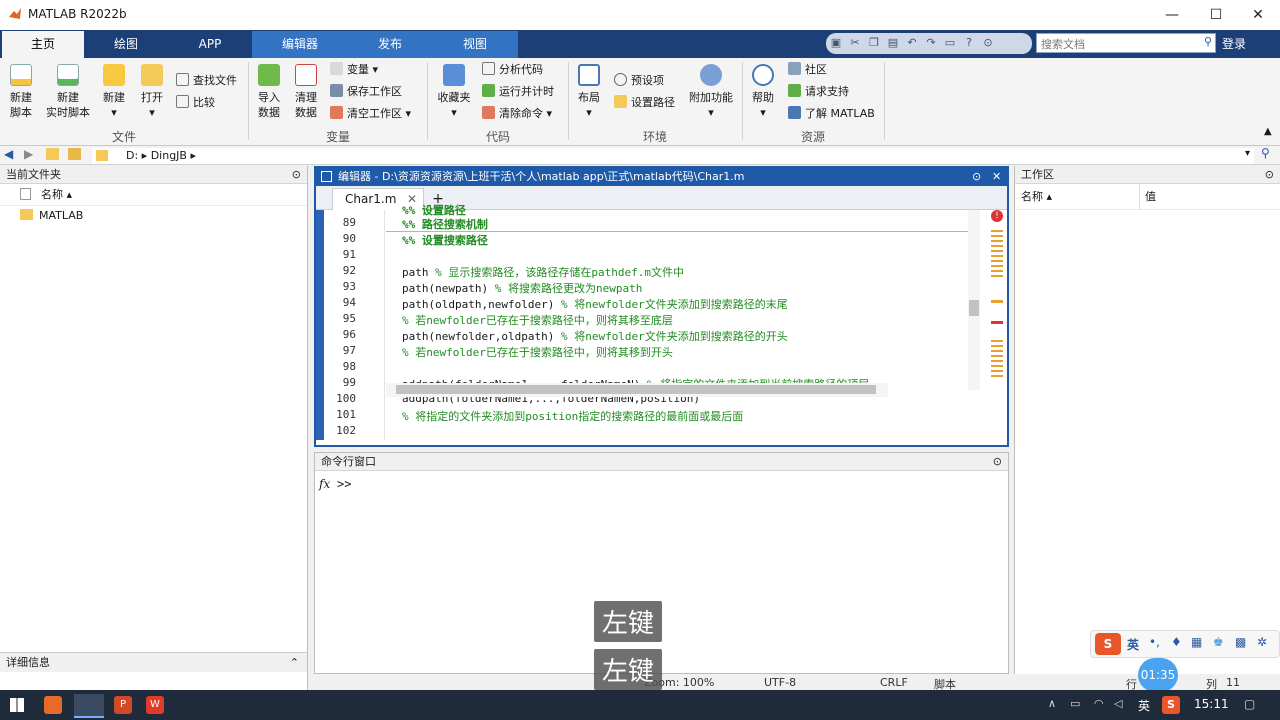 The height and width of the screenshot is (720, 1280). I want to click on horizontal-scrollbar, so click(637, 390).